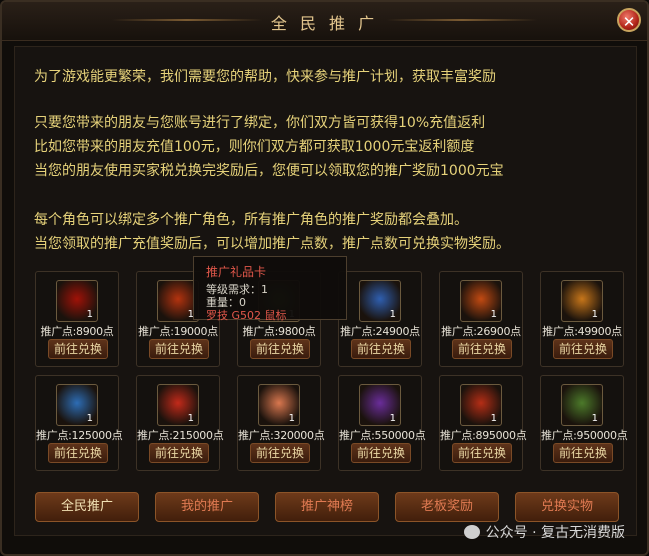  Describe the element at coordinates (482, 349) in the screenshot. I see `redeem-button-5: 前往兑换` at that location.